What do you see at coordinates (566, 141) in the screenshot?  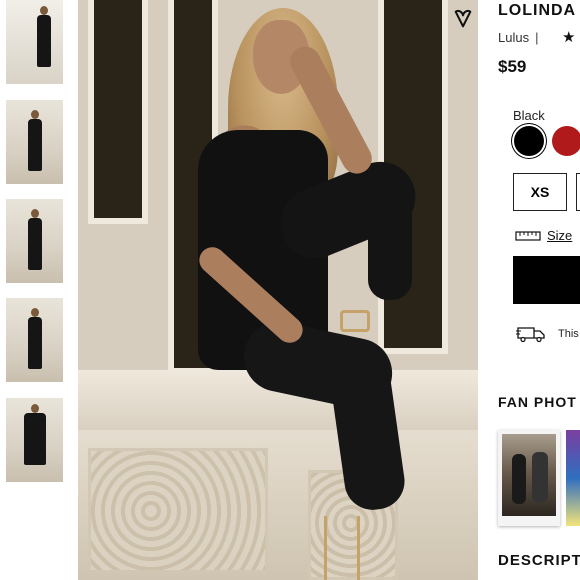 I see `color-swatch-red` at bounding box center [566, 141].